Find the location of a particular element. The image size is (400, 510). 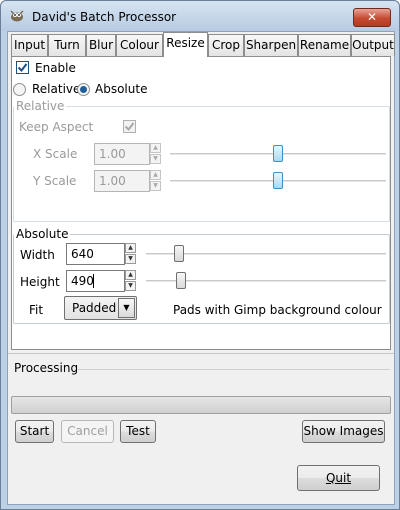

dropdown-arrow-icon: ▼ is located at coordinates (126, 308).